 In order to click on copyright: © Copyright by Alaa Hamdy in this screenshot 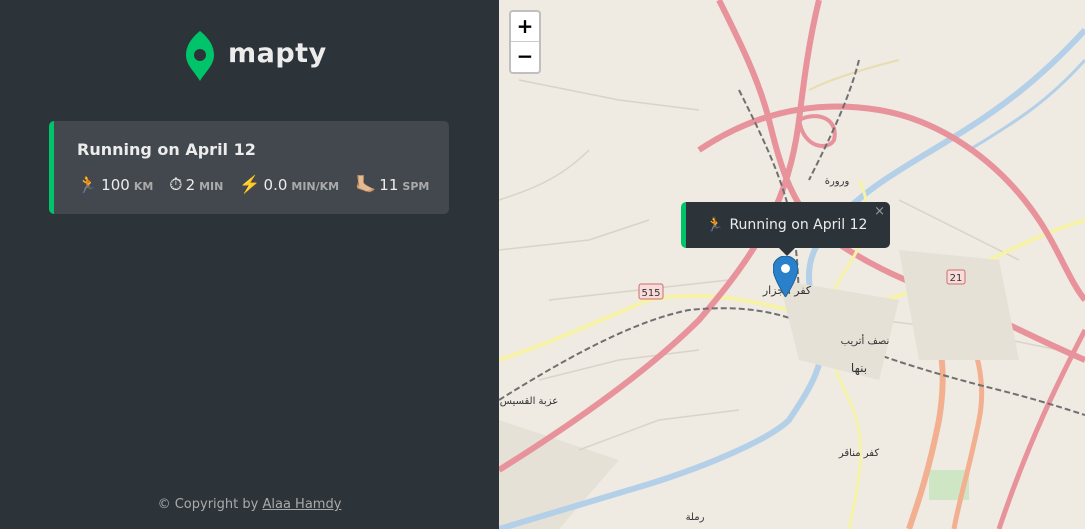, I will do `click(249, 504)`.